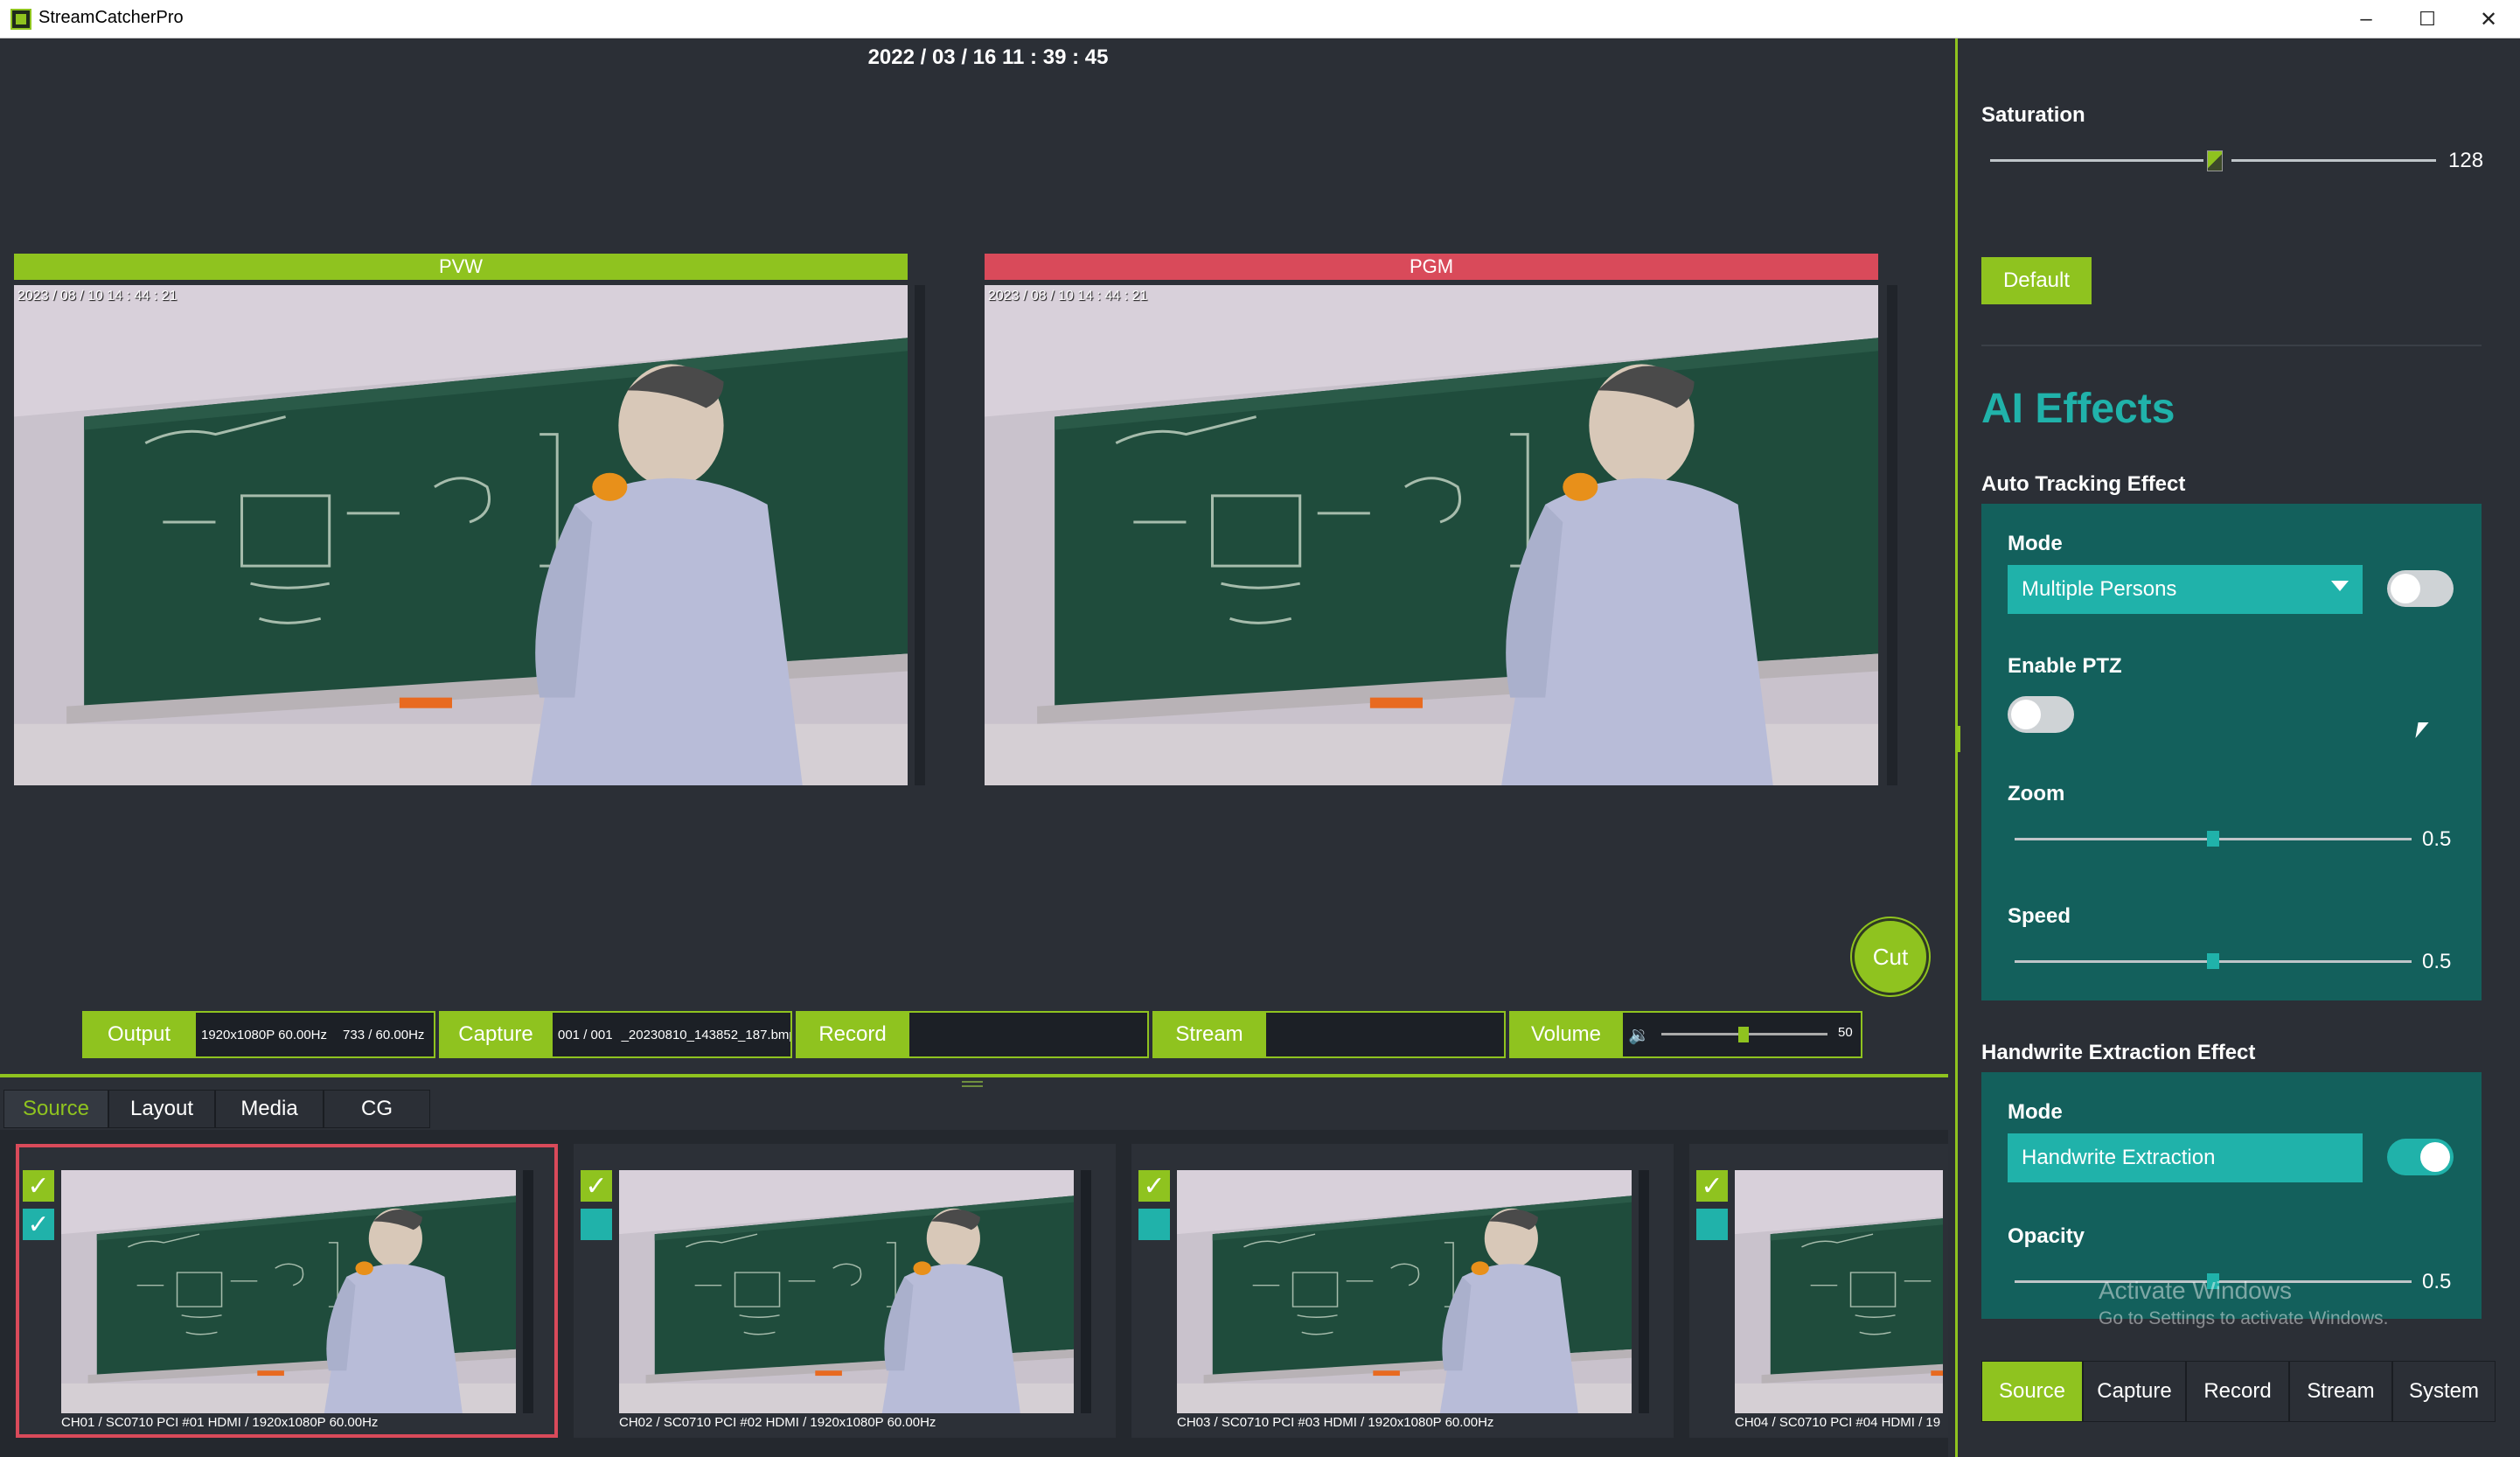  I want to click on rtab-system: System, so click(2444, 1391).